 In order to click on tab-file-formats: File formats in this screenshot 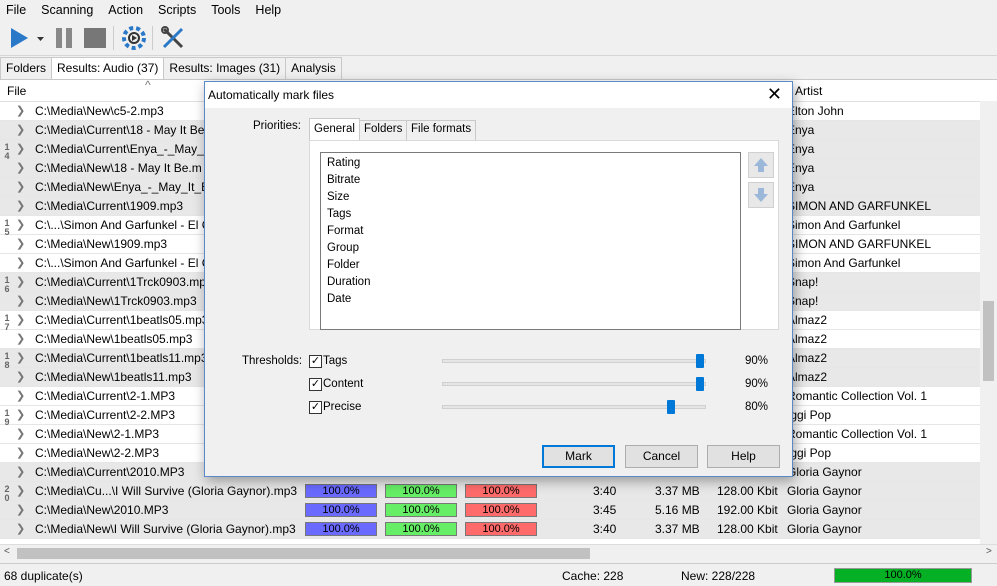, I will do `click(441, 130)`.